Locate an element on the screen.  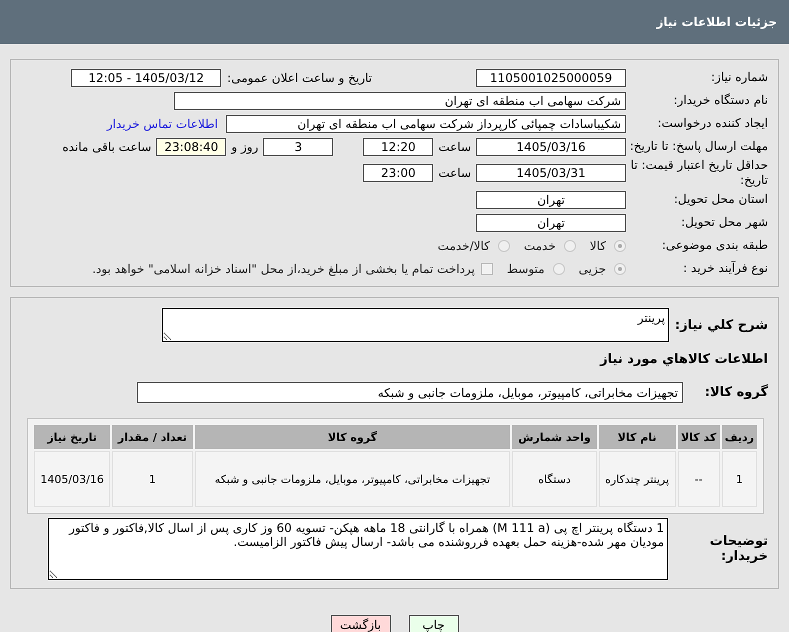
notes-field: 1 دستگاه پرینتر اچ پی (M 111 a) همراه با گارانتی 18 ماهه هپکن- تسویه 60 وز کاری پس از اسال کالا,فاکتور و فاکتور مودیان مهر شده-هزینه حمل بعهده فرروشنده می باشد- ارسال پیش فاکتور الزامیست. is located at coordinates (358, 549).